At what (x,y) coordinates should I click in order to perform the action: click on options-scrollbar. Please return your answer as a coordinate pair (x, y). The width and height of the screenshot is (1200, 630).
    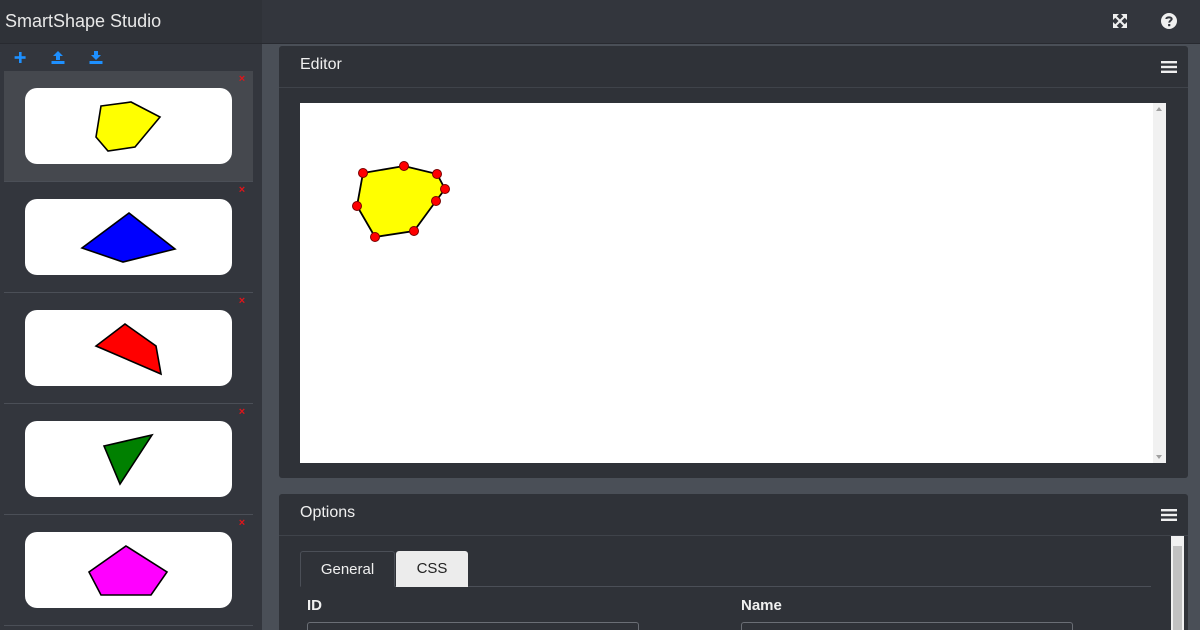
    Looking at the image, I should click on (1177, 583).